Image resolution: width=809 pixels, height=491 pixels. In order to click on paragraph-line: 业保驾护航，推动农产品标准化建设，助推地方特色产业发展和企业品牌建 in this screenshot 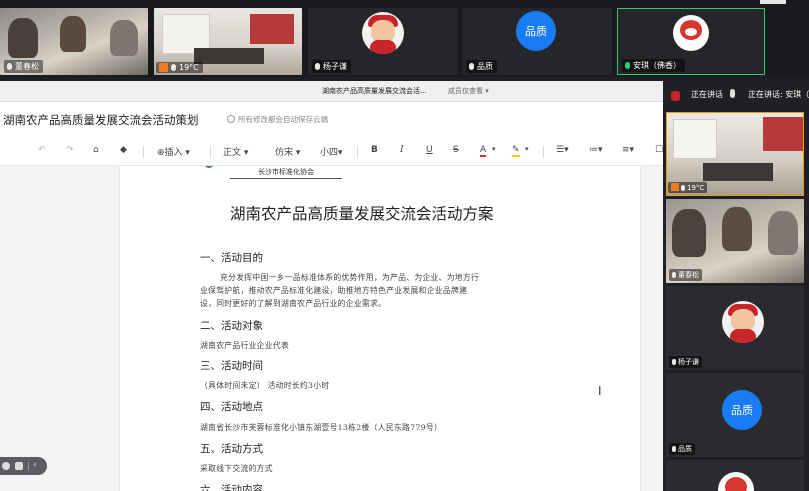, I will do `click(334, 290)`.